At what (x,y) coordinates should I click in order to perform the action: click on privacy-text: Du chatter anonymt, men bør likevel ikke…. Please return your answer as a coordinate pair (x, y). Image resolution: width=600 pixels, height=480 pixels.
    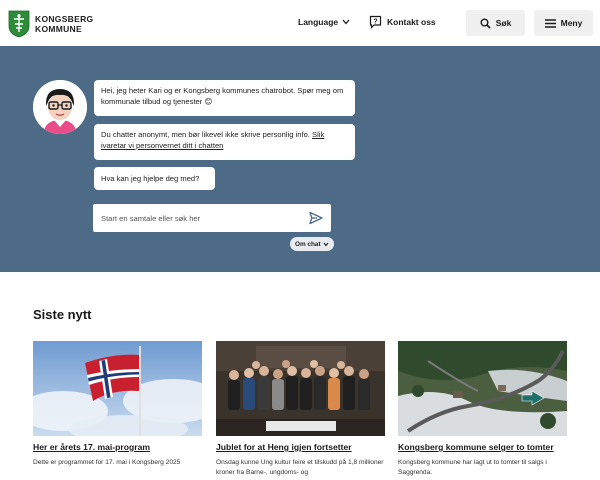
    Looking at the image, I should click on (207, 134).